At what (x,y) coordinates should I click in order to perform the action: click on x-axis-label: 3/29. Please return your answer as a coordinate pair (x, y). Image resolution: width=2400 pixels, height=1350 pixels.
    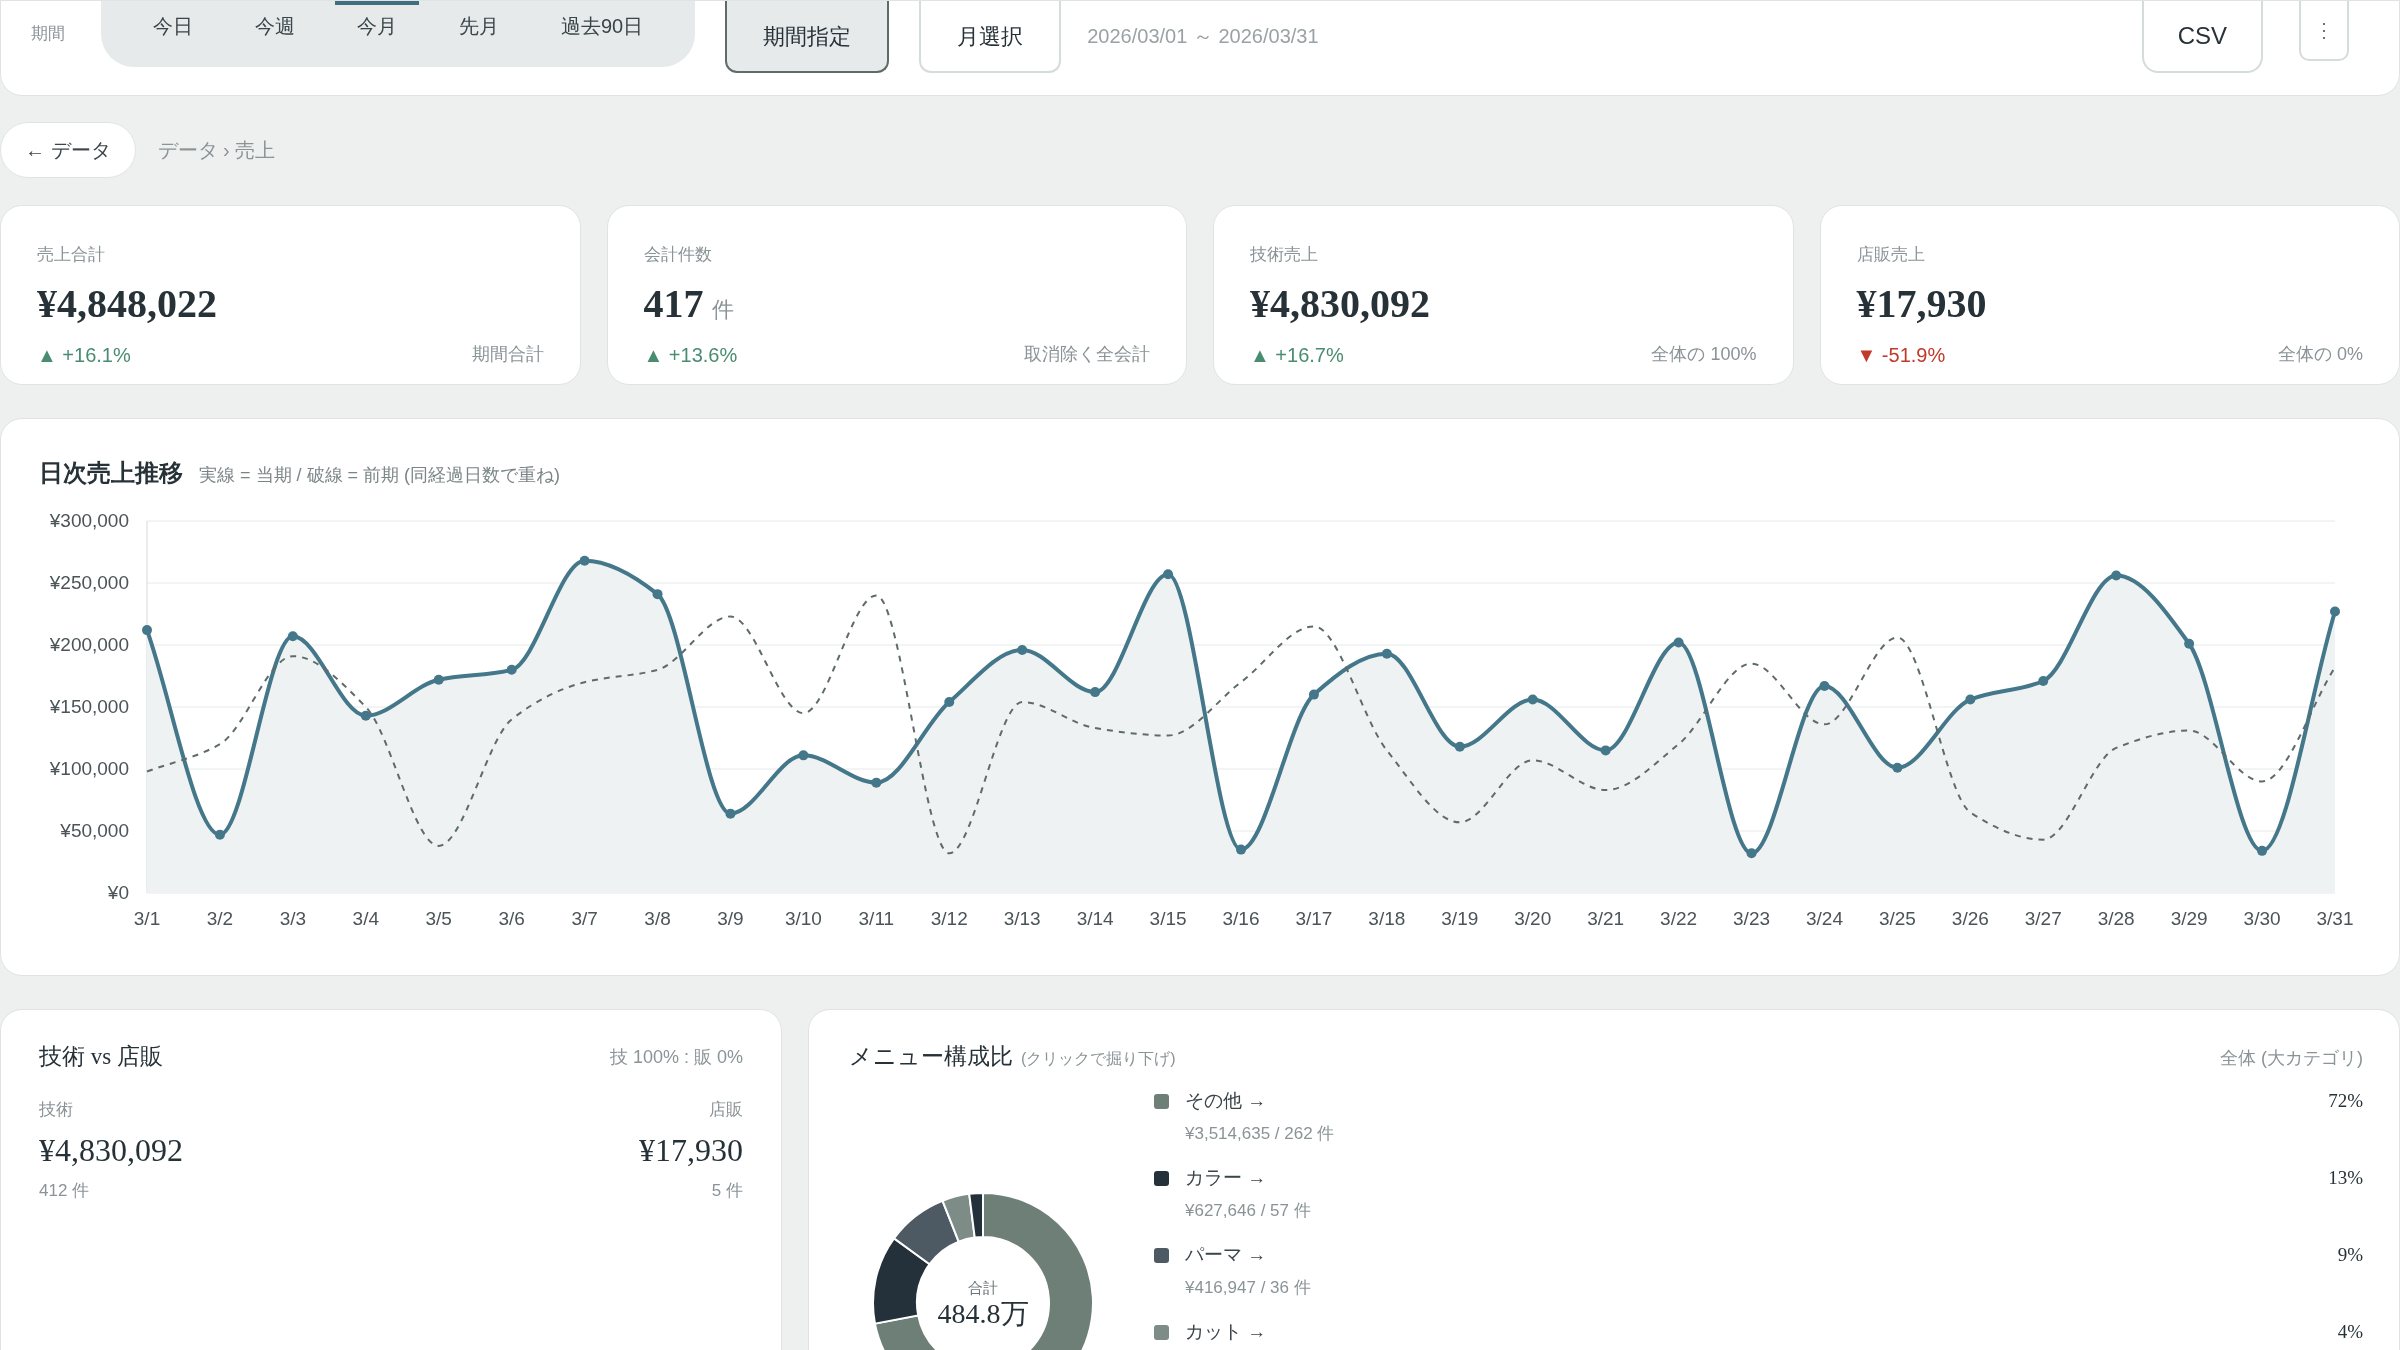
    Looking at the image, I should click on (2189, 918).